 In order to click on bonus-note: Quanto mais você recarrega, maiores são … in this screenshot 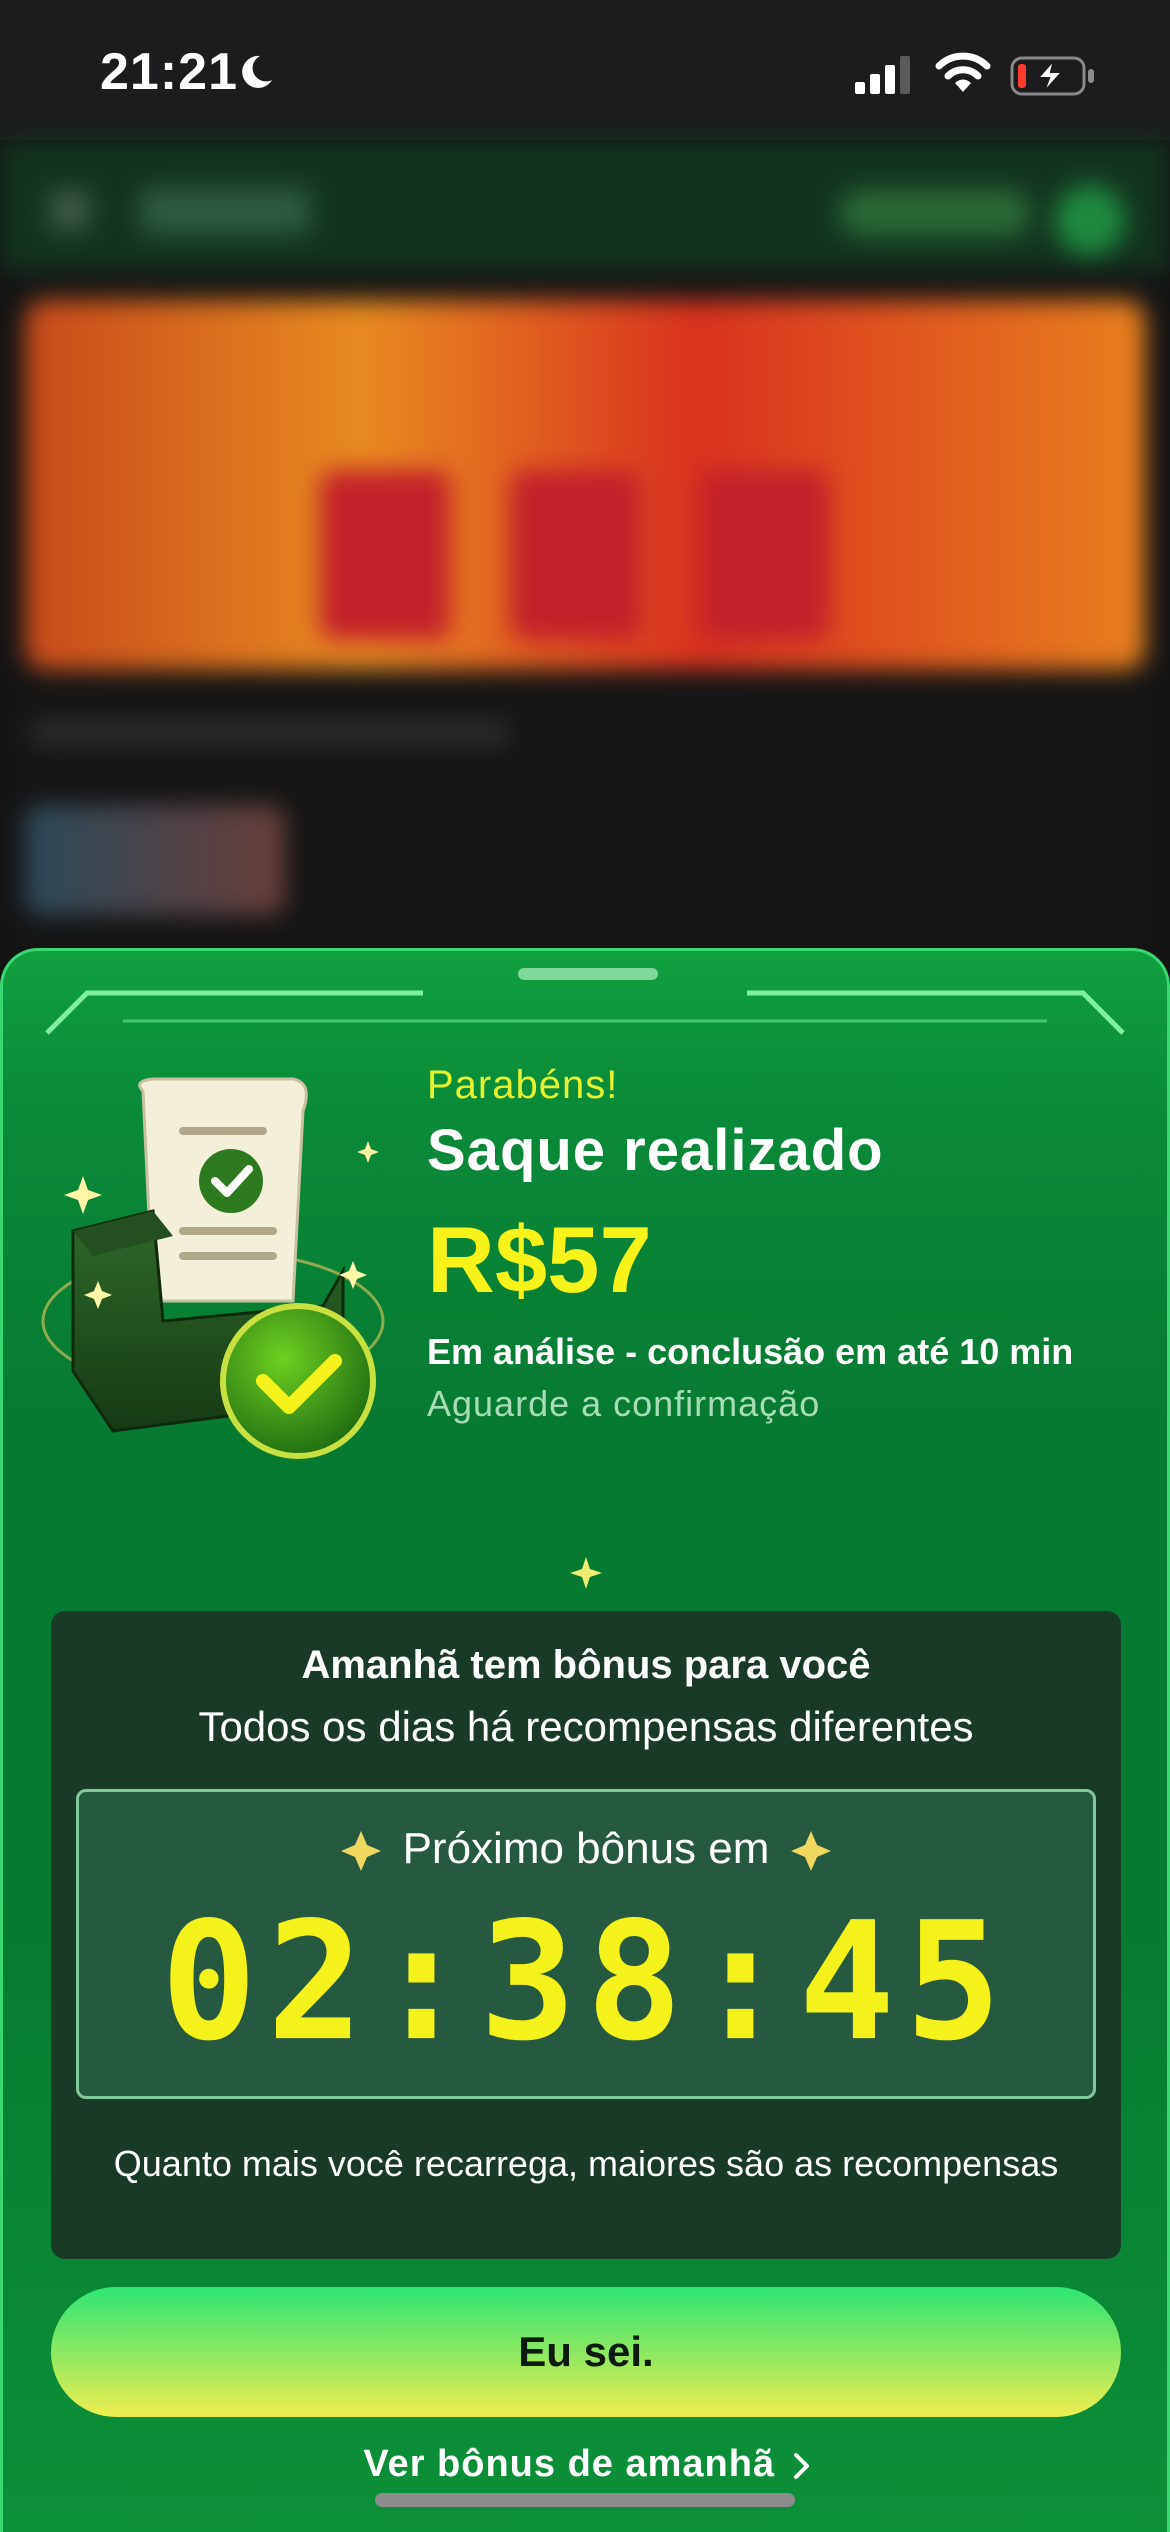, I will do `click(586, 2163)`.